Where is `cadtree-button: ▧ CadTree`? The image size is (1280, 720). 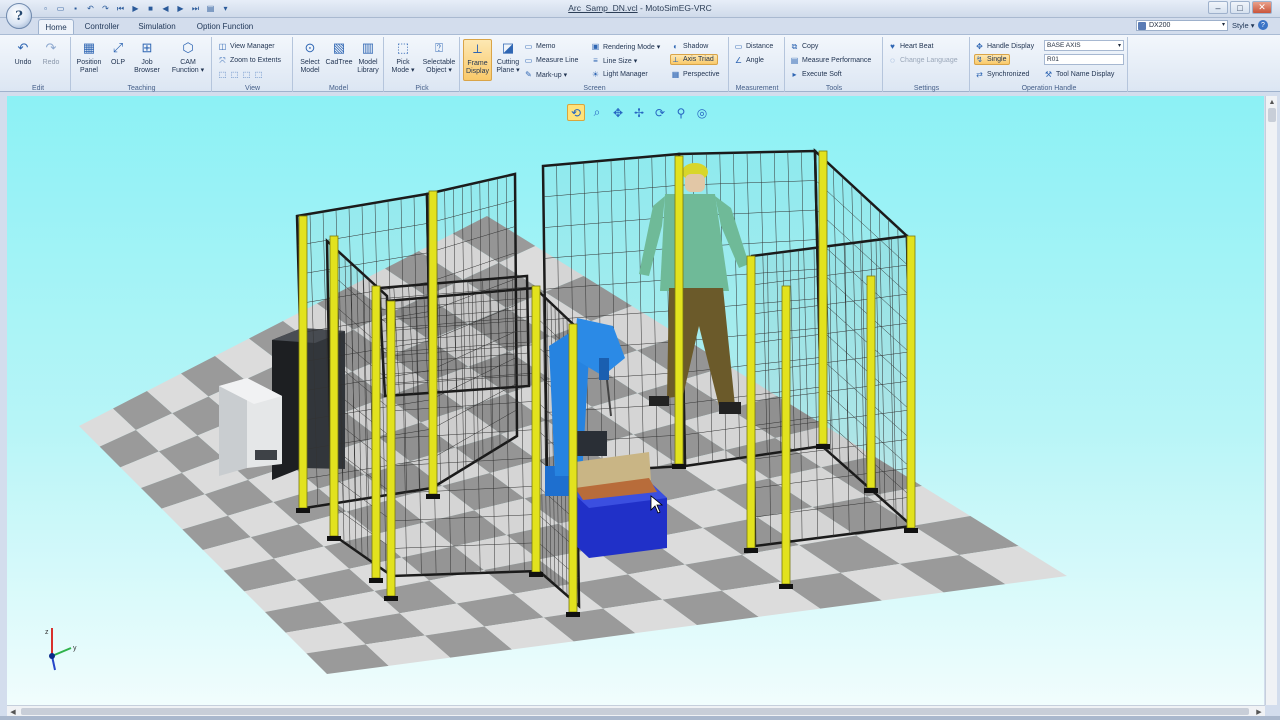 cadtree-button: ▧ CadTree is located at coordinates (339, 60).